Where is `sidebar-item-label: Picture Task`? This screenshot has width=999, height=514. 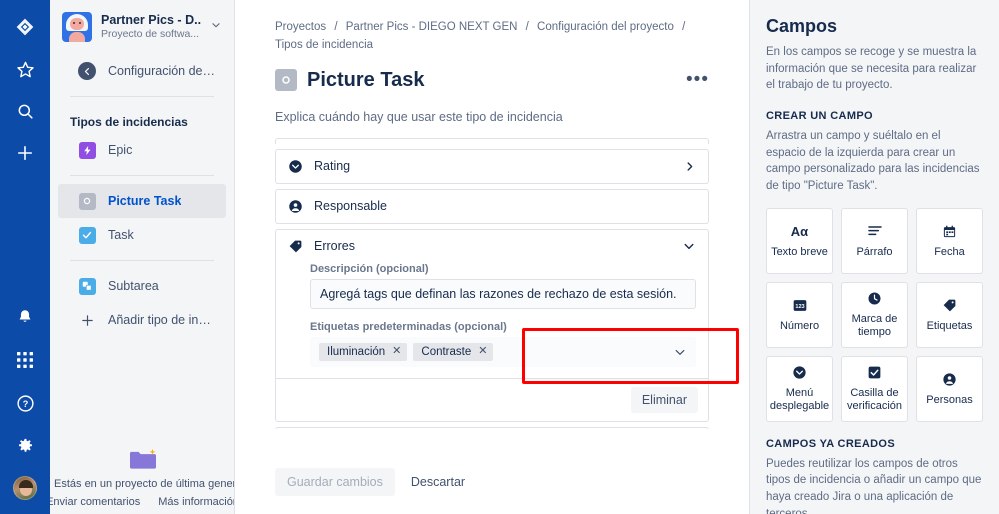 sidebar-item-label: Picture Task is located at coordinates (145, 201).